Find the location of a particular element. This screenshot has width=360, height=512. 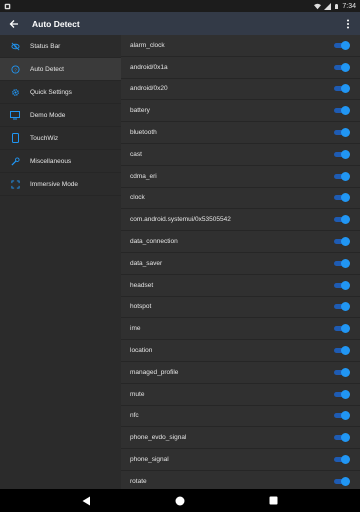

sidebar-item-status-bar: Status Bar is located at coordinates (60, 46).